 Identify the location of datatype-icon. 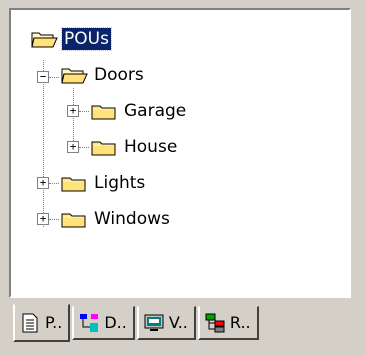
(89, 322).